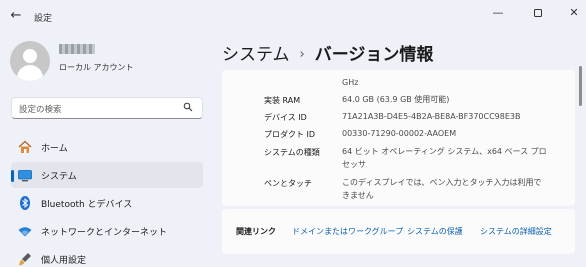  I want to click on search-placeholder: 設定の検索, so click(40, 110).